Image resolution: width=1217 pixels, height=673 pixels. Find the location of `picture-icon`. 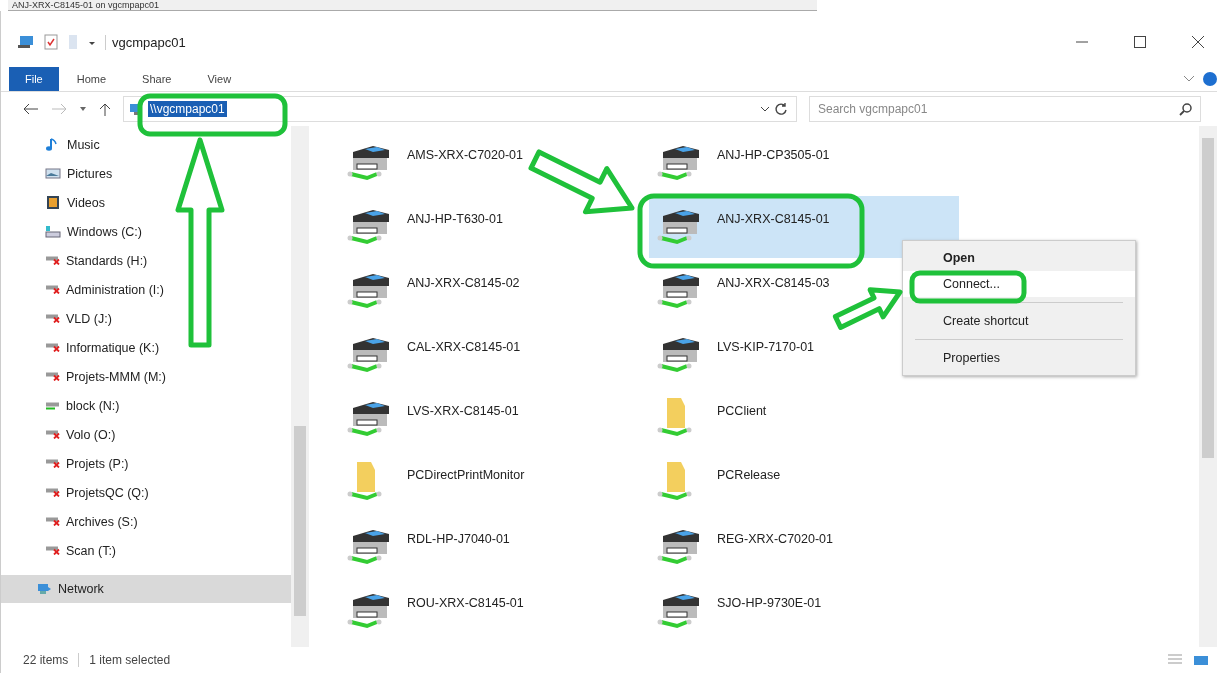

picture-icon is located at coordinates (53, 173).